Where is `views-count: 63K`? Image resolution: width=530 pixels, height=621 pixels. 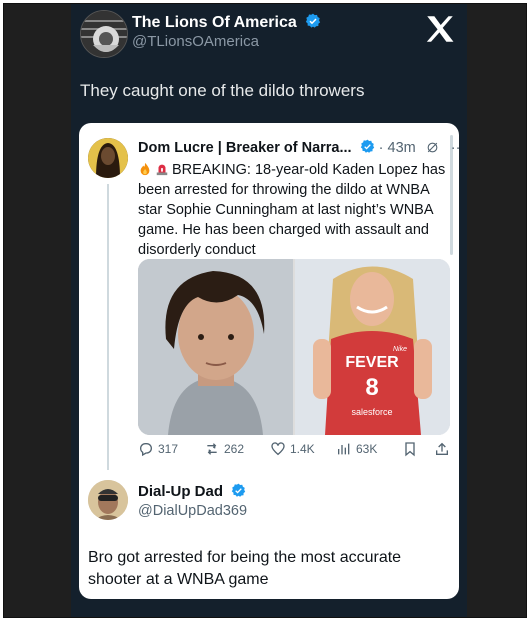
views-count: 63K is located at coordinates (367, 449).